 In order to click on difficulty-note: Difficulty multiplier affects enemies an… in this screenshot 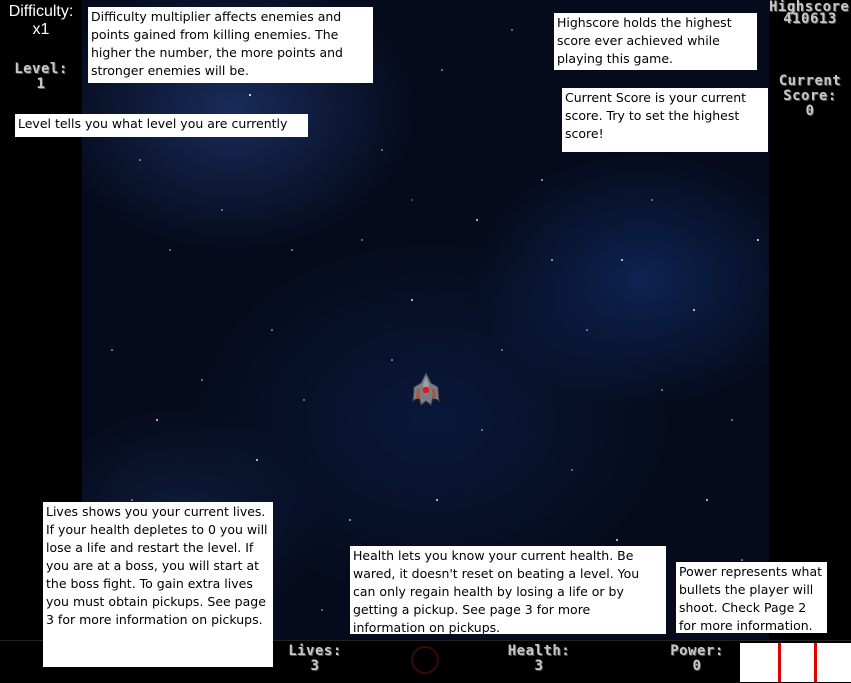, I will do `click(230, 45)`.